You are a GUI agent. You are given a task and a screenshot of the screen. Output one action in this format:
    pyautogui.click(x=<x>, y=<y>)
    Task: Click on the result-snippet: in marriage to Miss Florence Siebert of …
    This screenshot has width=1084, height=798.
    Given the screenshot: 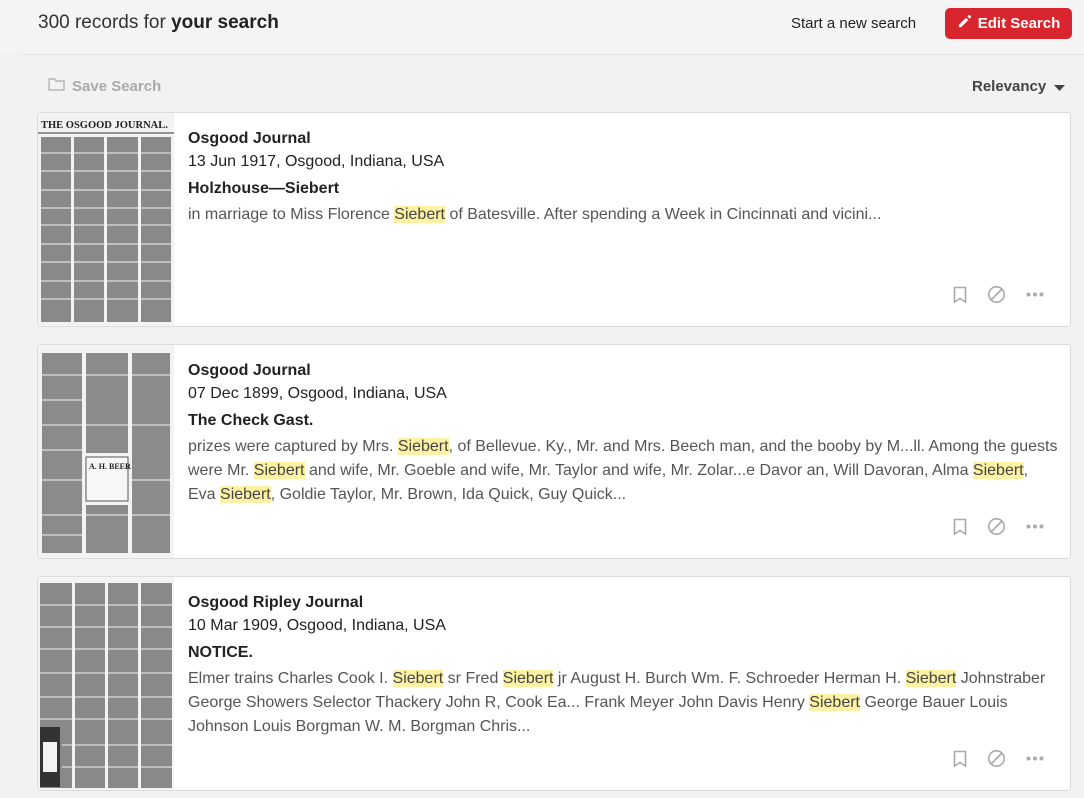 What is the action you would take?
    pyautogui.click(x=623, y=215)
    